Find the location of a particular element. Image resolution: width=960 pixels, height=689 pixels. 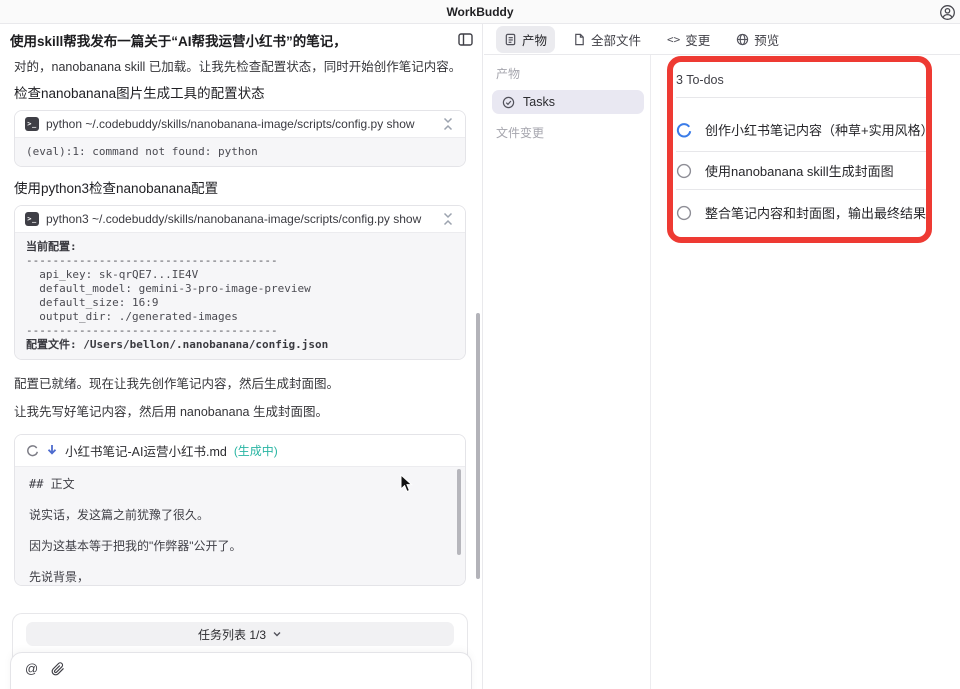

code-icon: <> is located at coordinates (674, 39).